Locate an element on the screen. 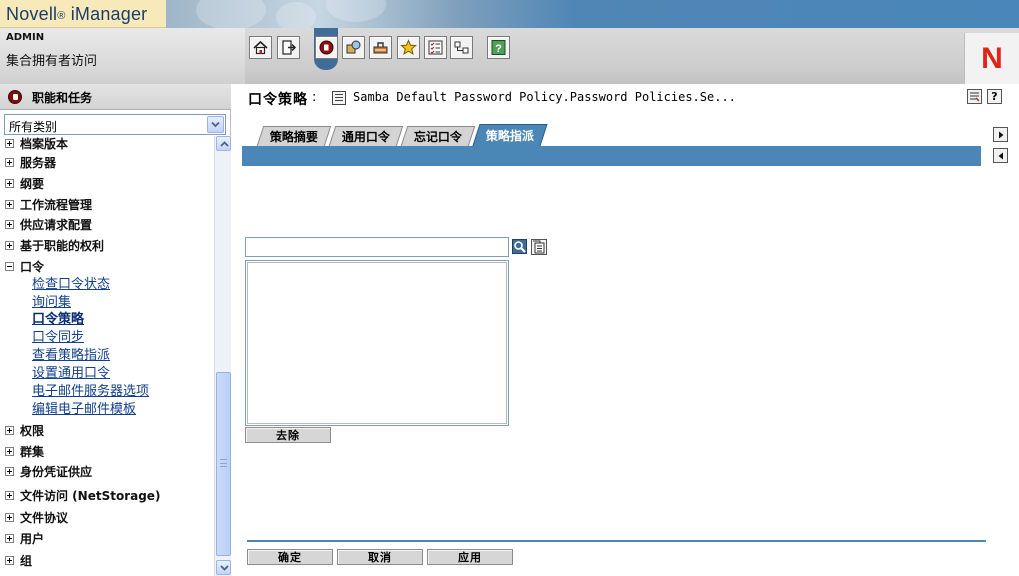  tab-universal-password: 通用口令 is located at coordinates (366, 136).